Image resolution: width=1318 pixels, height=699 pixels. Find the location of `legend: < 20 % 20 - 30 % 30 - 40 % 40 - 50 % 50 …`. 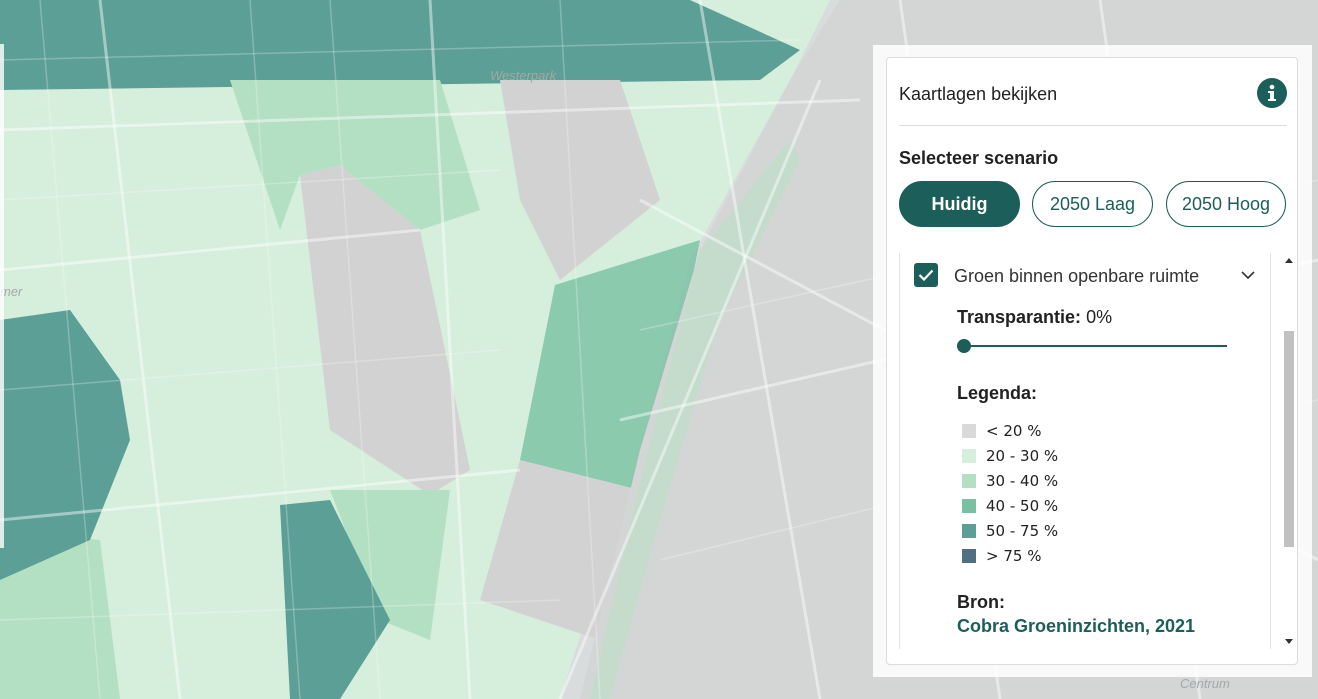

legend: < 20 % 20 - 30 % 30 - 40 % 40 - 50 % 50 … is located at coordinates (1010, 493).